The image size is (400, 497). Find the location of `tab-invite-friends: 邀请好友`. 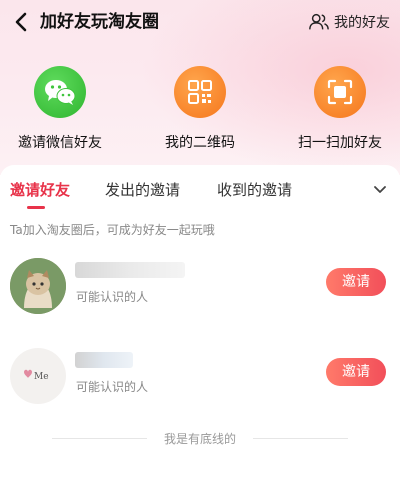

tab-invite-friends: 邀请好友 is located at coordinates (40, 189).